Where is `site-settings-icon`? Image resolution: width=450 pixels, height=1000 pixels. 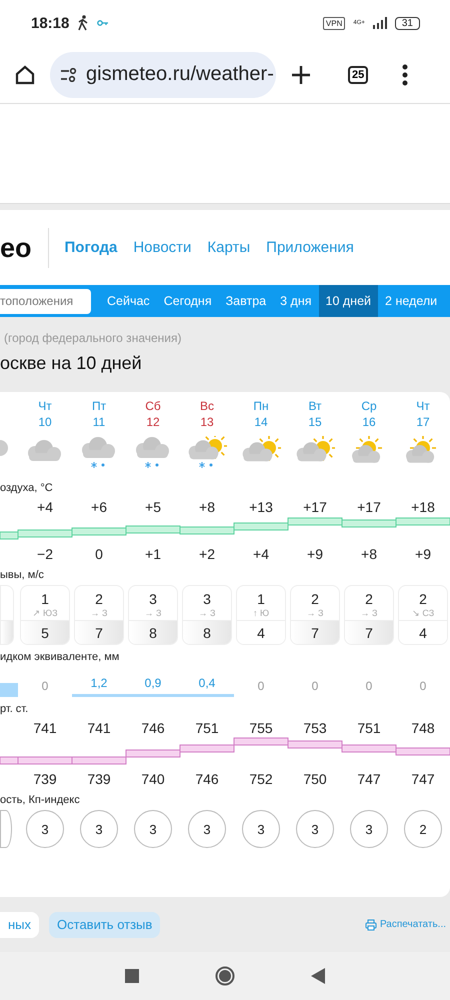
site-settings-icon is located at coordinates (69, 75).